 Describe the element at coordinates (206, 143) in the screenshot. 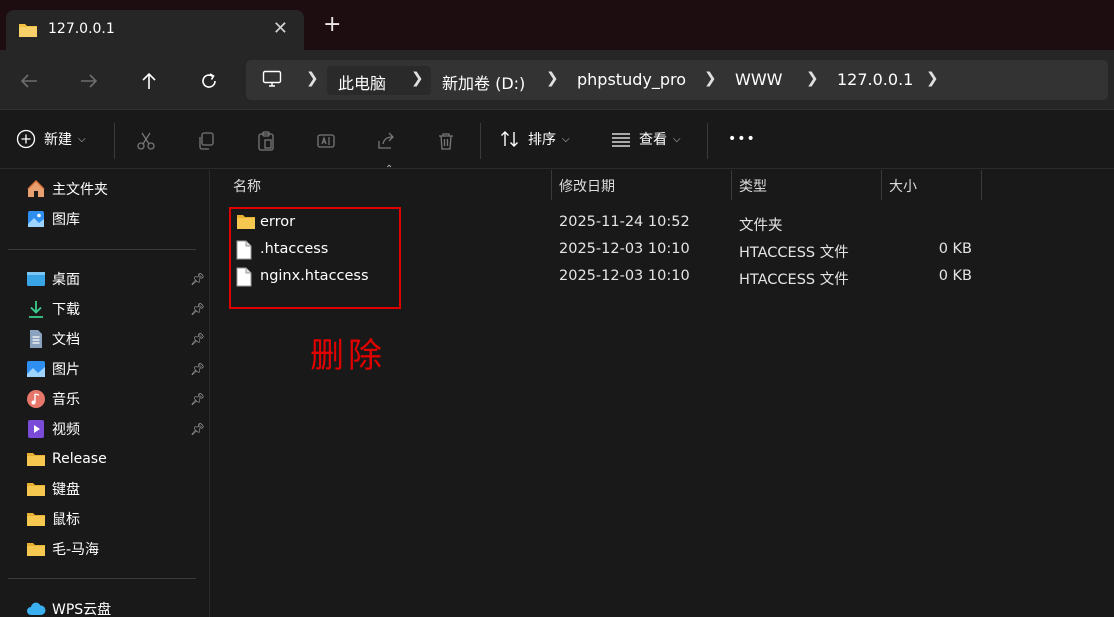

I see `copy-icon` at that location.